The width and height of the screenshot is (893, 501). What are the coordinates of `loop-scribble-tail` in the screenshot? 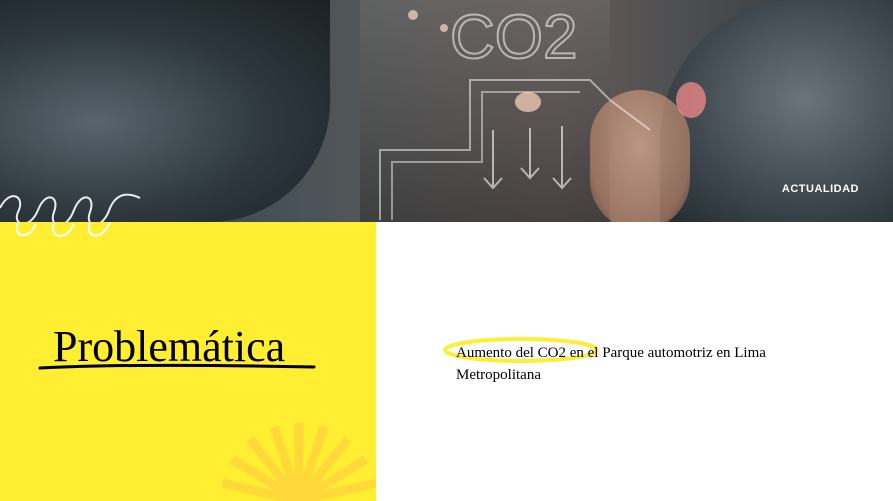 It's located at (63, 229).